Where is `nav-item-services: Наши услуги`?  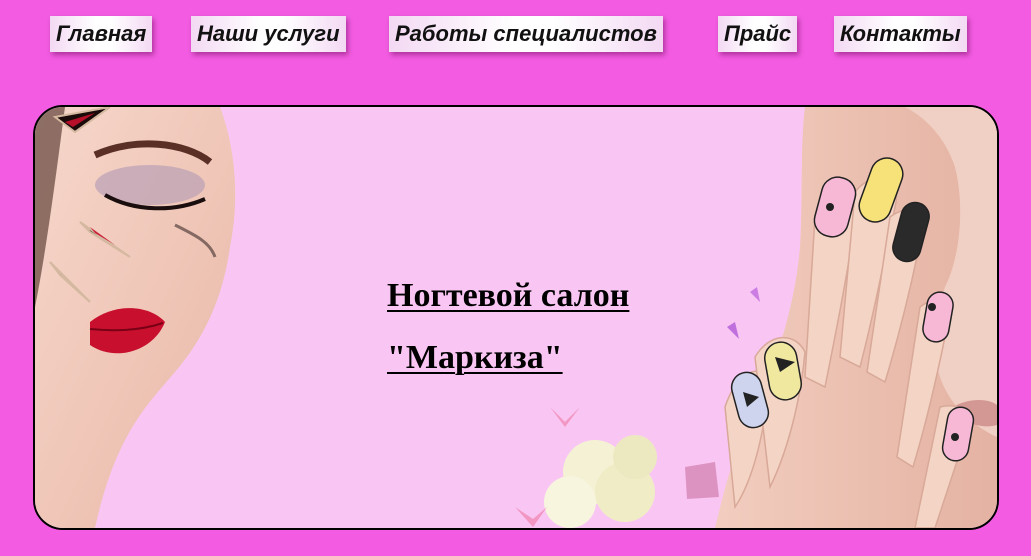 nav-item-services: Наши услуги is located at coordinates (268, 34).